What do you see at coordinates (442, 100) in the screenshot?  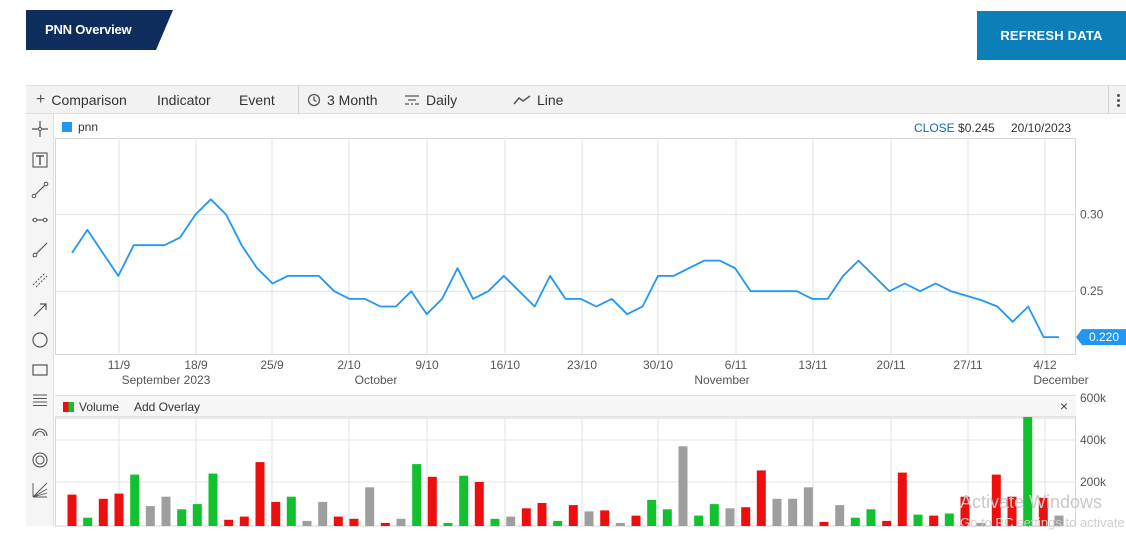 I see `interval-label: Daily` at bounding box center [442, 100].